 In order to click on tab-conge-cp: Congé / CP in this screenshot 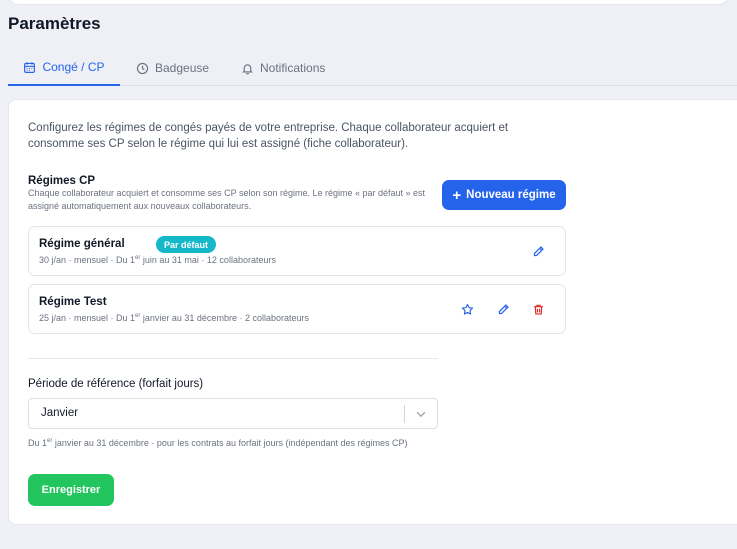, I will do `click(64, 68)`.